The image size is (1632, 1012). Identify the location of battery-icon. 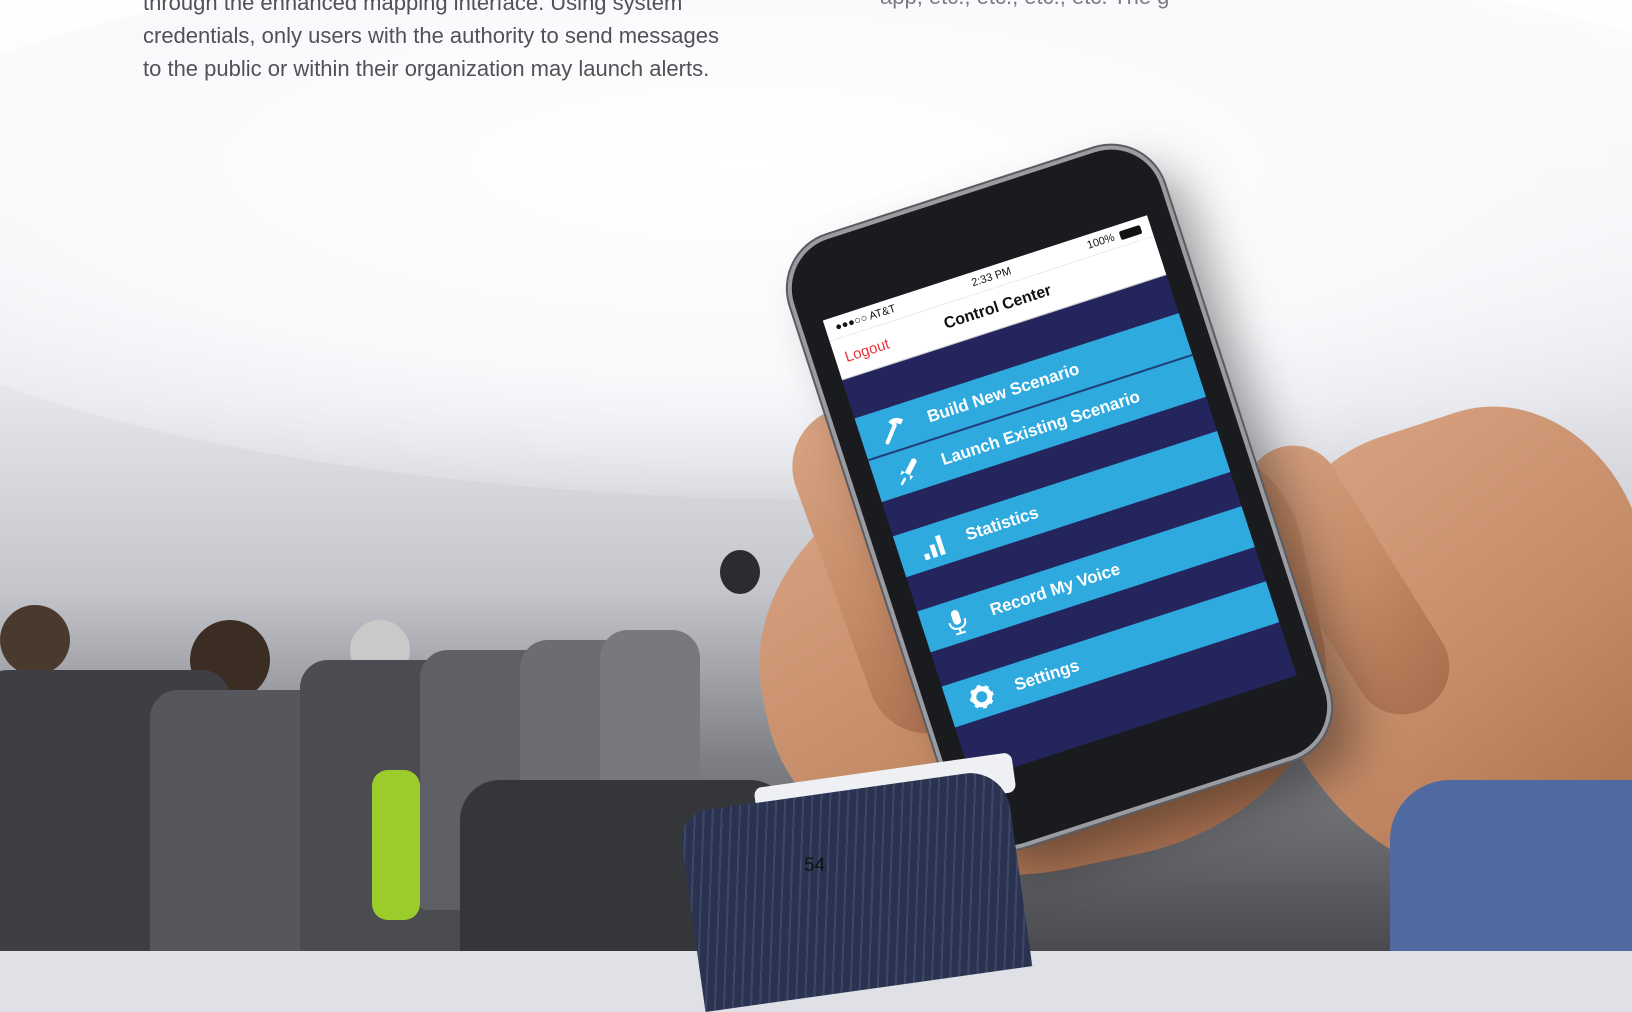
(1130, 232).